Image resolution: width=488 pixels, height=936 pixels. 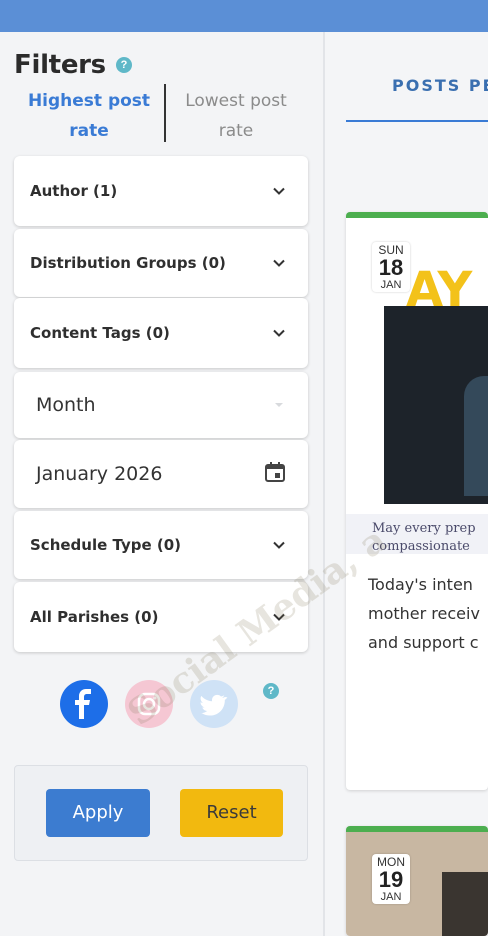 I want to click on post-text-line: mother receiv, so click(x=424, y=613).